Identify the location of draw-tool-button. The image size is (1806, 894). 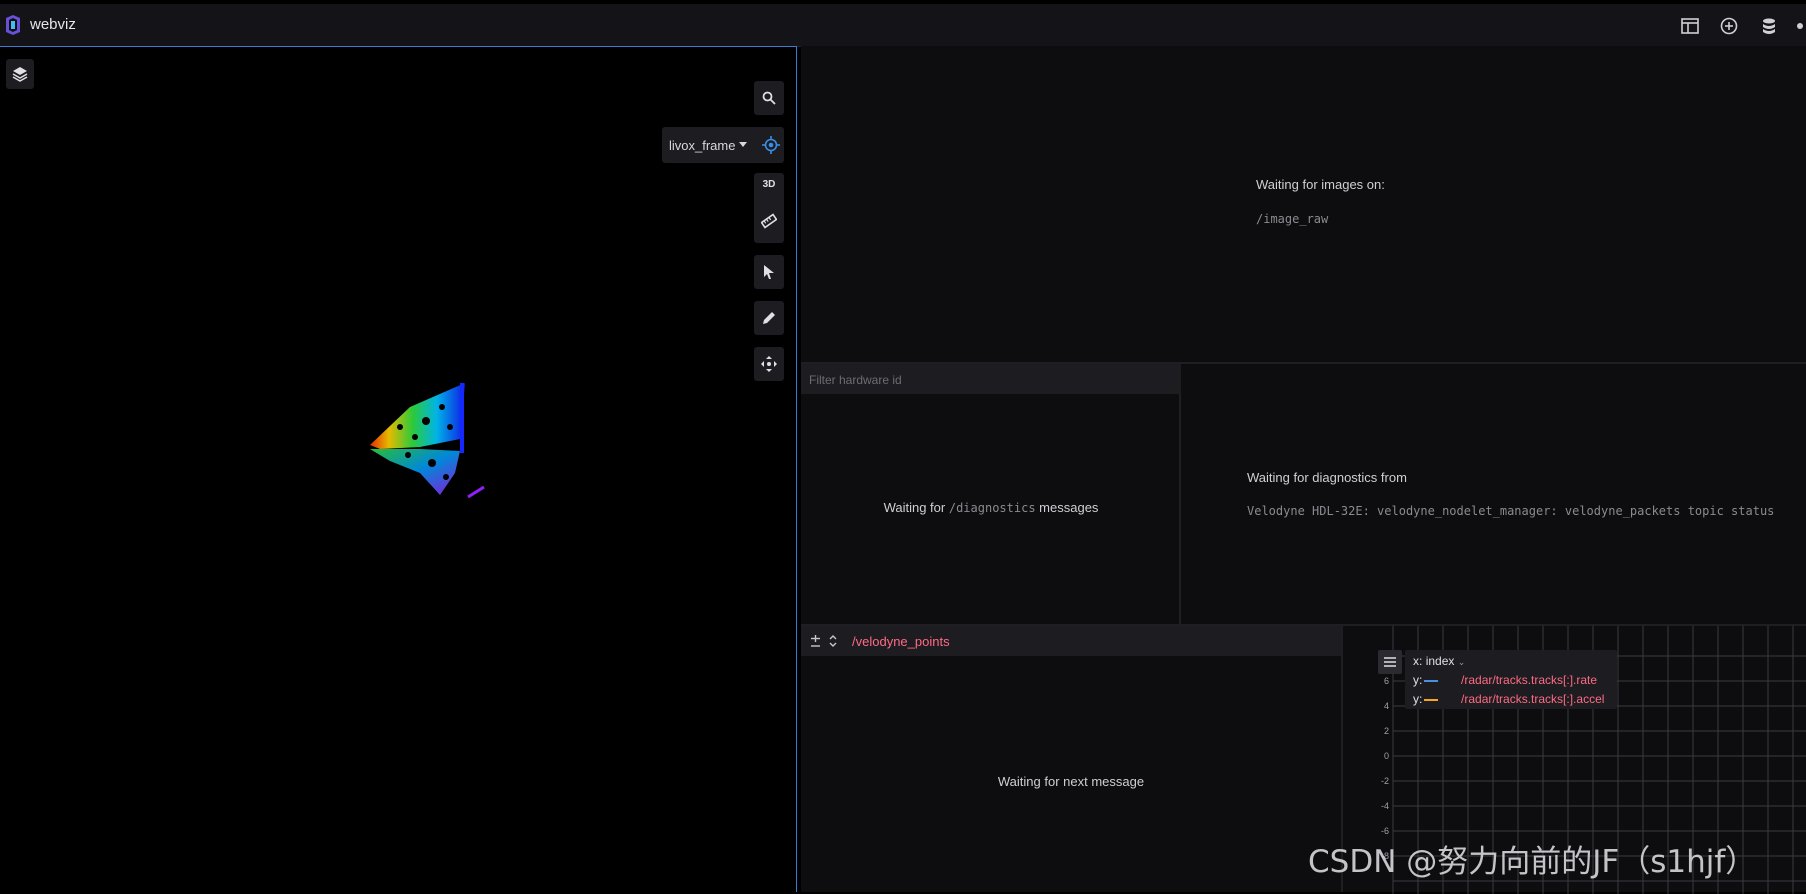
(769, 318).